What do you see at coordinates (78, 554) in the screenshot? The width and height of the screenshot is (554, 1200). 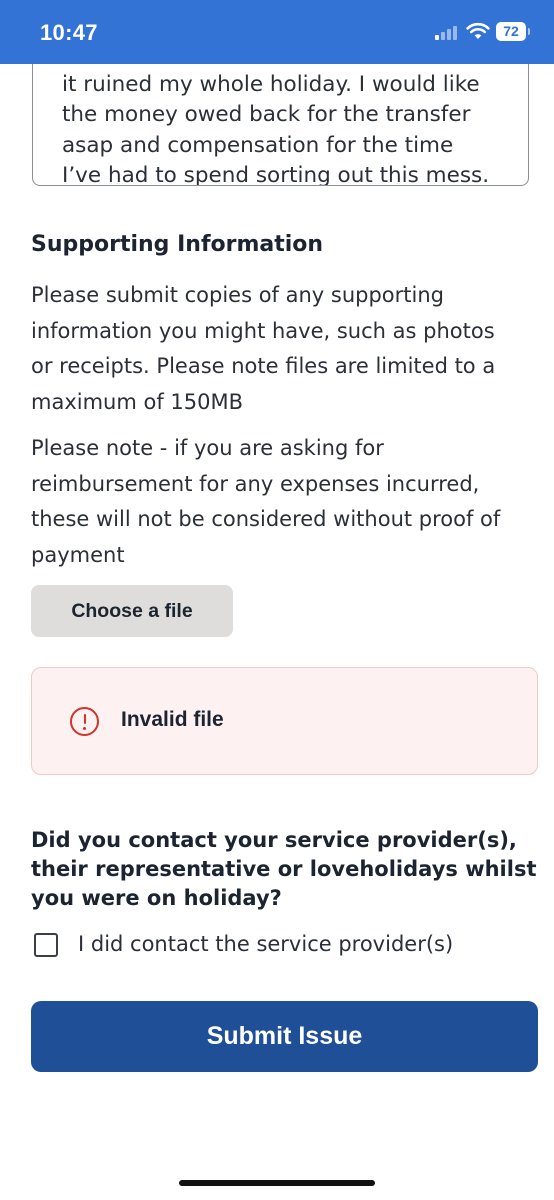 I see `paragraph-line: payment` at bounding box center [78, 554].